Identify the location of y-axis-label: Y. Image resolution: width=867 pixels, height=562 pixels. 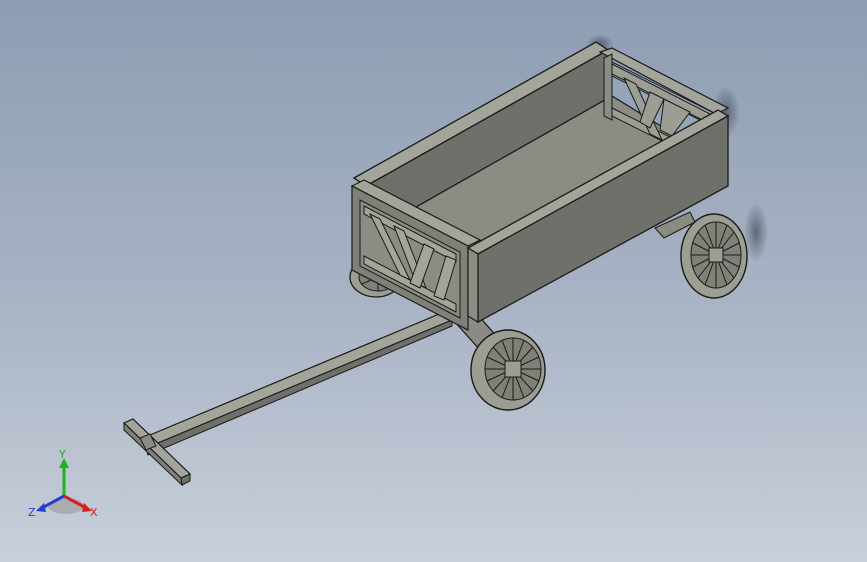
(62, 454).